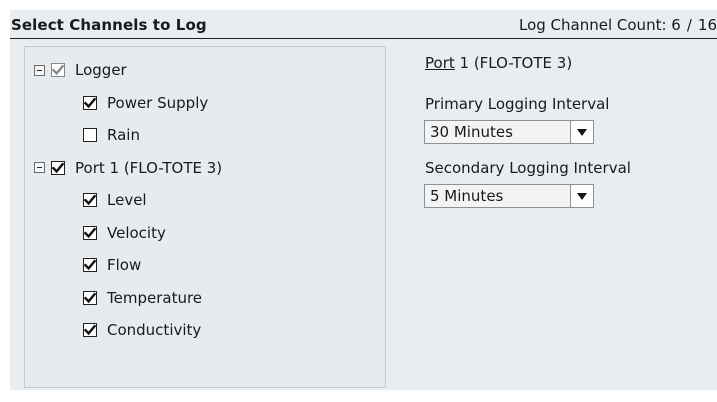 The image size is (717, 402). I want to click on tree-channel-row: Conductivity, so click(142, 330).